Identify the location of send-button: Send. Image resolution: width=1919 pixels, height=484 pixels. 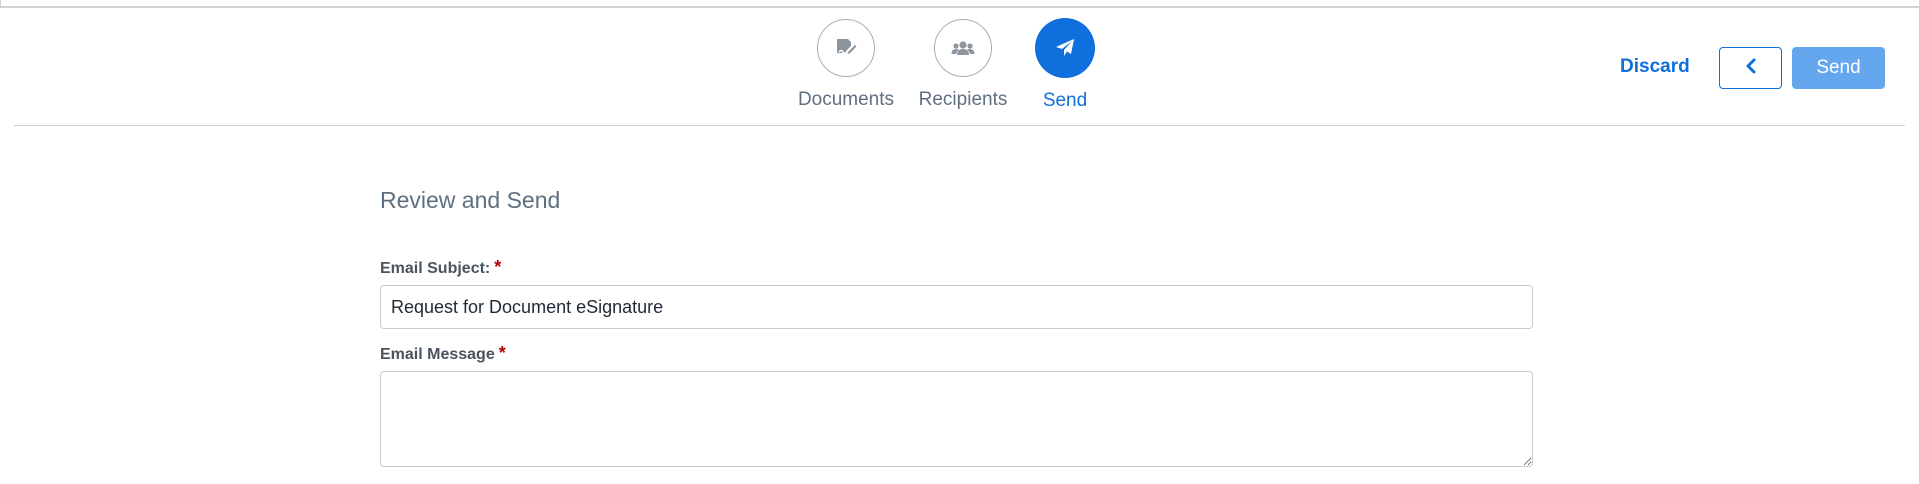
(1838, 68).